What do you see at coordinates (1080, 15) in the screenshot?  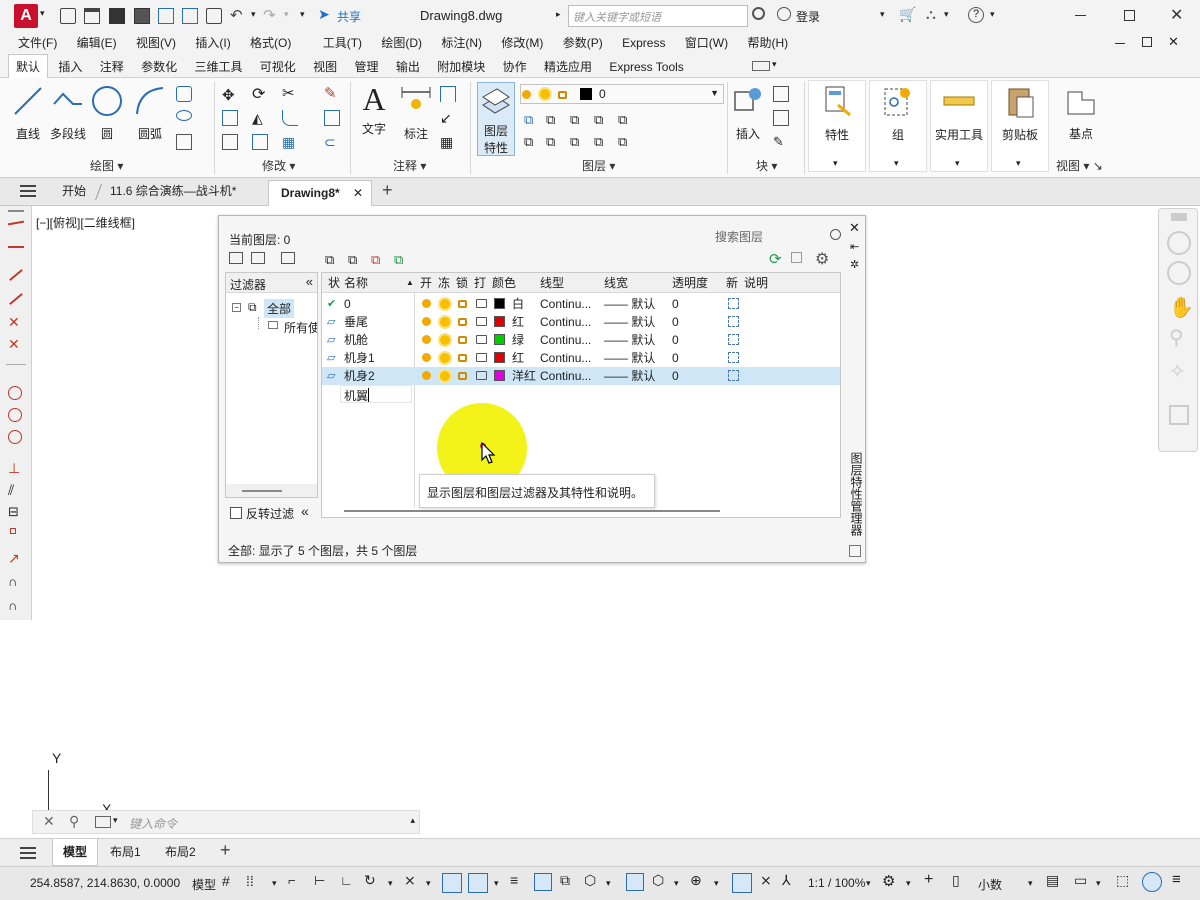 I see `minimize-icon` at bounding box center [1080, 15].